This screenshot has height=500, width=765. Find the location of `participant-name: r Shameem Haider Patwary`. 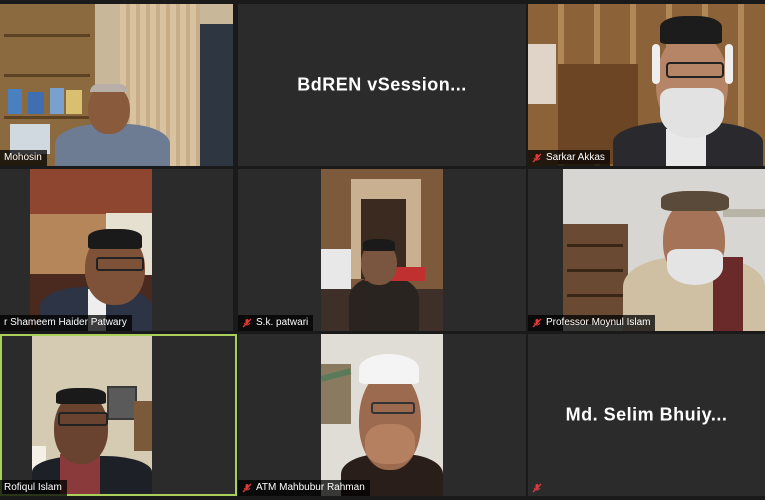

participant-name: r Shameem Haider Patwary is located at coordinates (65, 322).